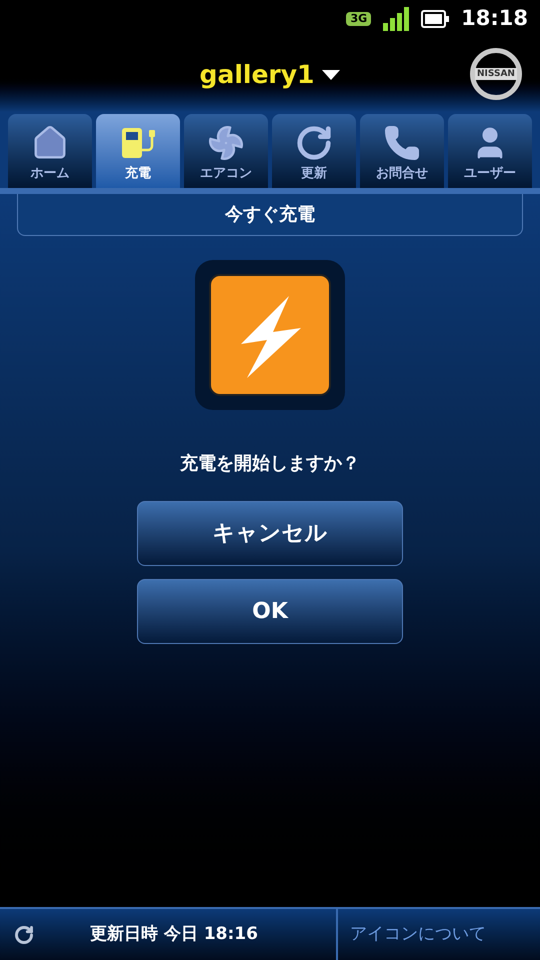 The image size is (540, 960). I want to click on clock: 18:18, so click(494, 18).